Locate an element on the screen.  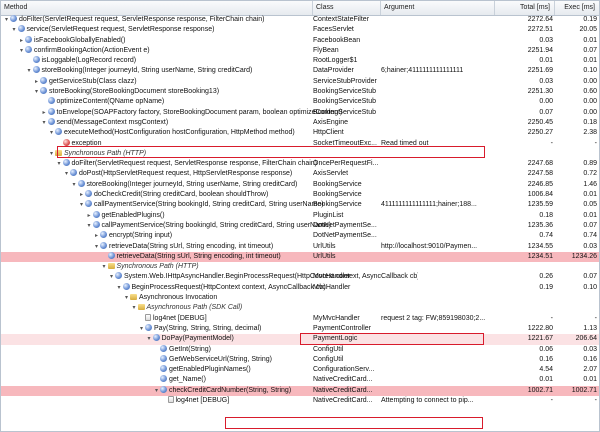
class-cell: HttpClient is located at coordinates (328, 133).